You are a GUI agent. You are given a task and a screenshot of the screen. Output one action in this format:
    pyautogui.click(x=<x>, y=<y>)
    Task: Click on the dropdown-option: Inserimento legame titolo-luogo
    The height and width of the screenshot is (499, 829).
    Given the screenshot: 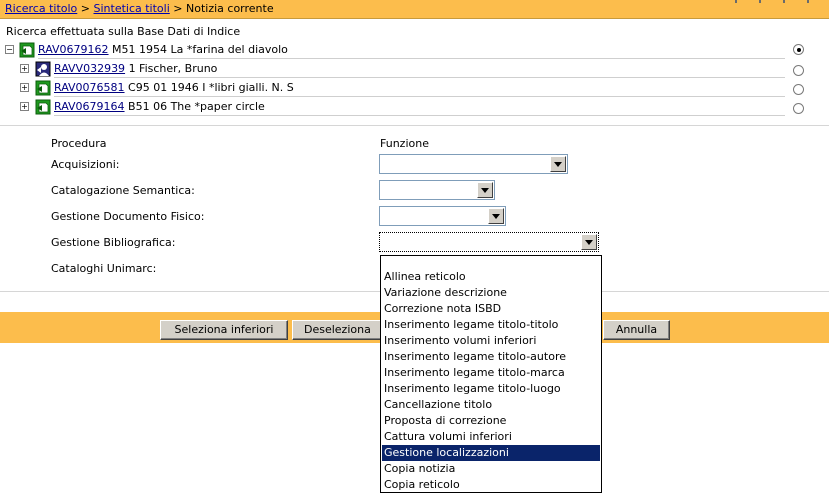 What is the action you would take?
    pyautogui.click(x=491, y=389)
    